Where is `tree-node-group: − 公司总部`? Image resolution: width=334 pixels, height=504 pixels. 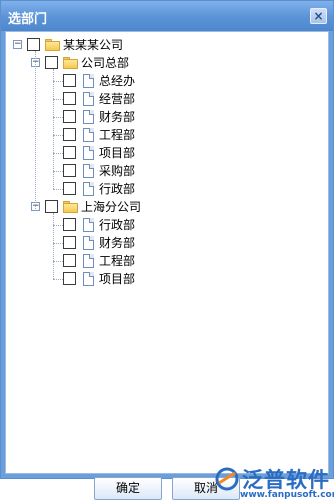
tree-node-group: − 公司总部 is located at coordinates (166, 63).